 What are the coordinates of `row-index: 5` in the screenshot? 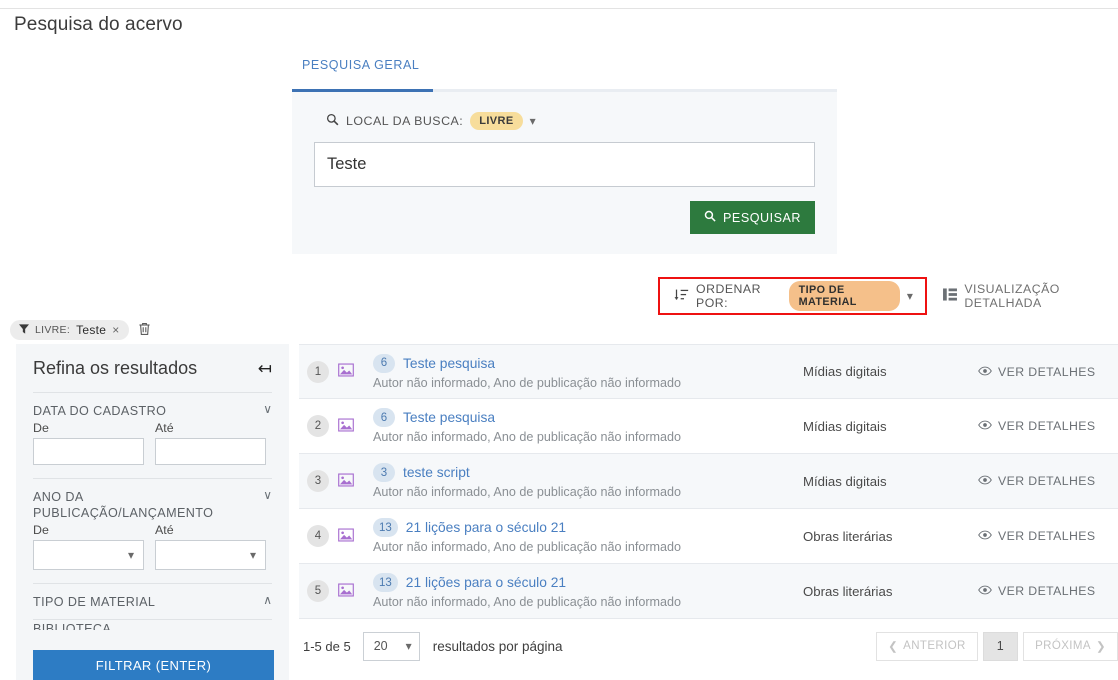 It's located at (318, 591).